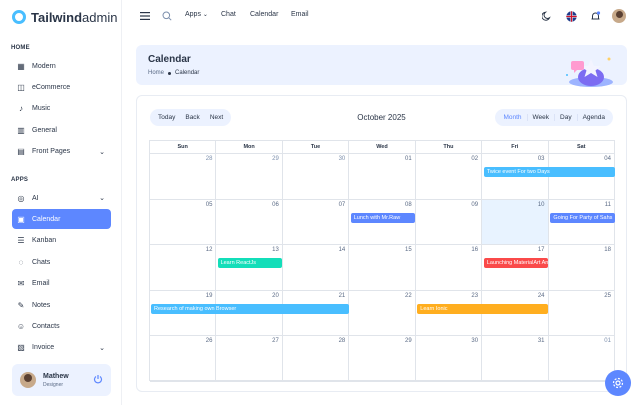 The height and width of the screenshot is (405, 640). Describe the element at coordinates (21, 348) in the screenshot. I see `invoice-icon: ▧` at that location.